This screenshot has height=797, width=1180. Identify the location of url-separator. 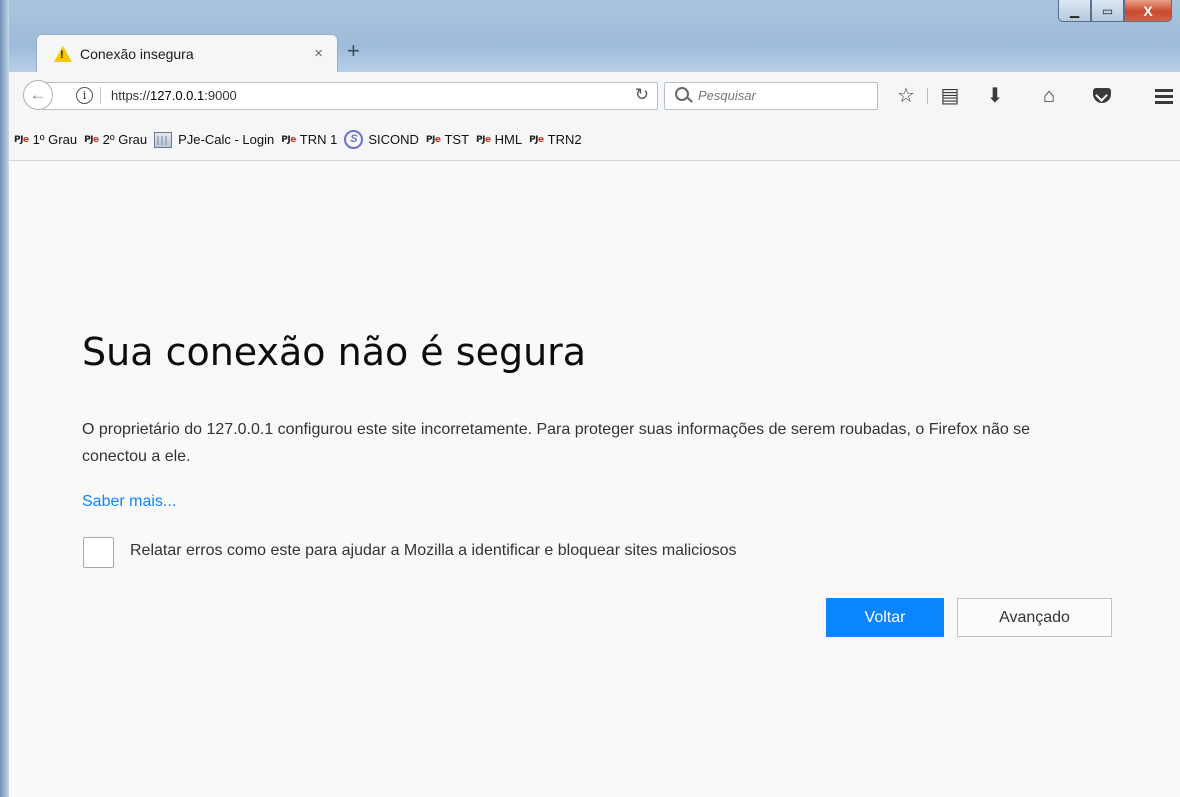
(100, 95).